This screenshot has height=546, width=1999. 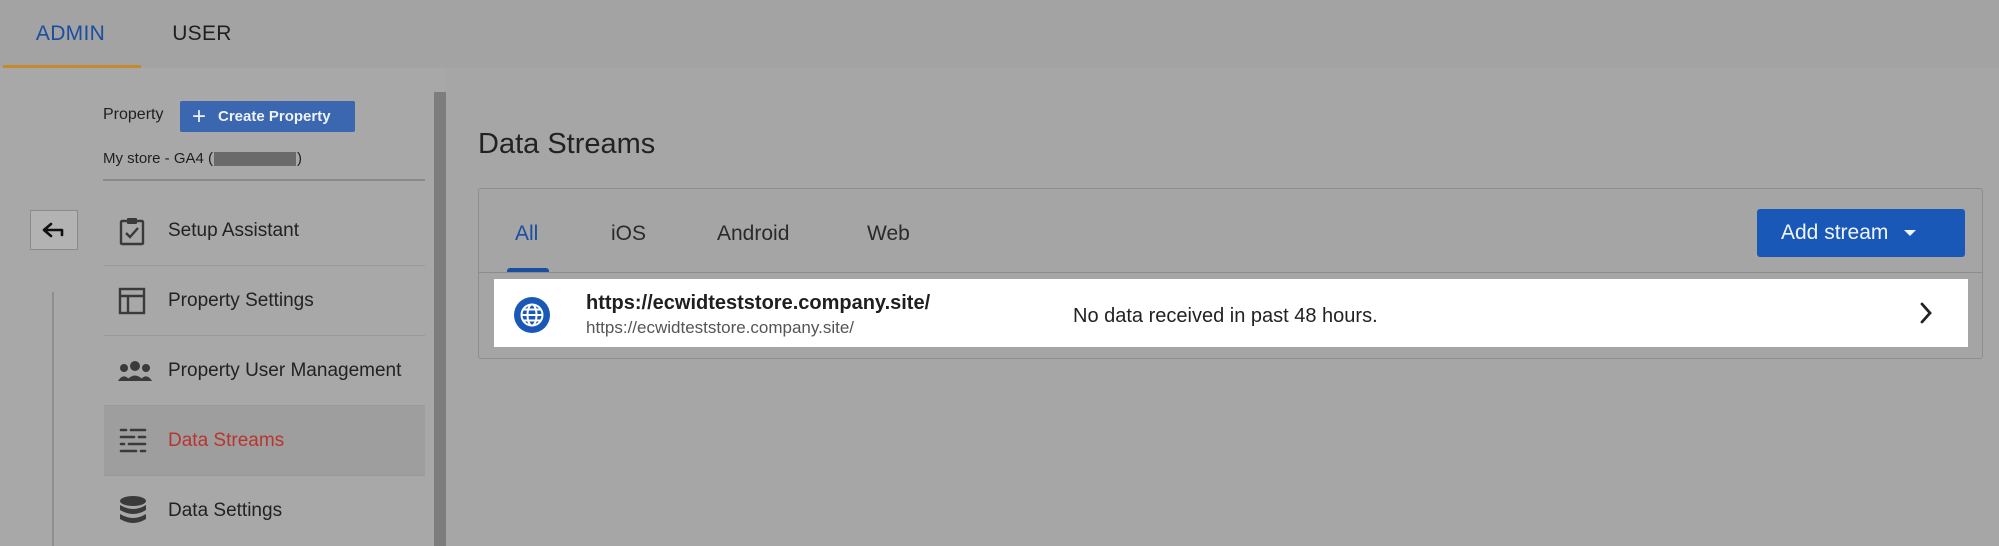 I want to click on nav-item-setup-assistant: Setup Assistant, so click(x=264, y=231).